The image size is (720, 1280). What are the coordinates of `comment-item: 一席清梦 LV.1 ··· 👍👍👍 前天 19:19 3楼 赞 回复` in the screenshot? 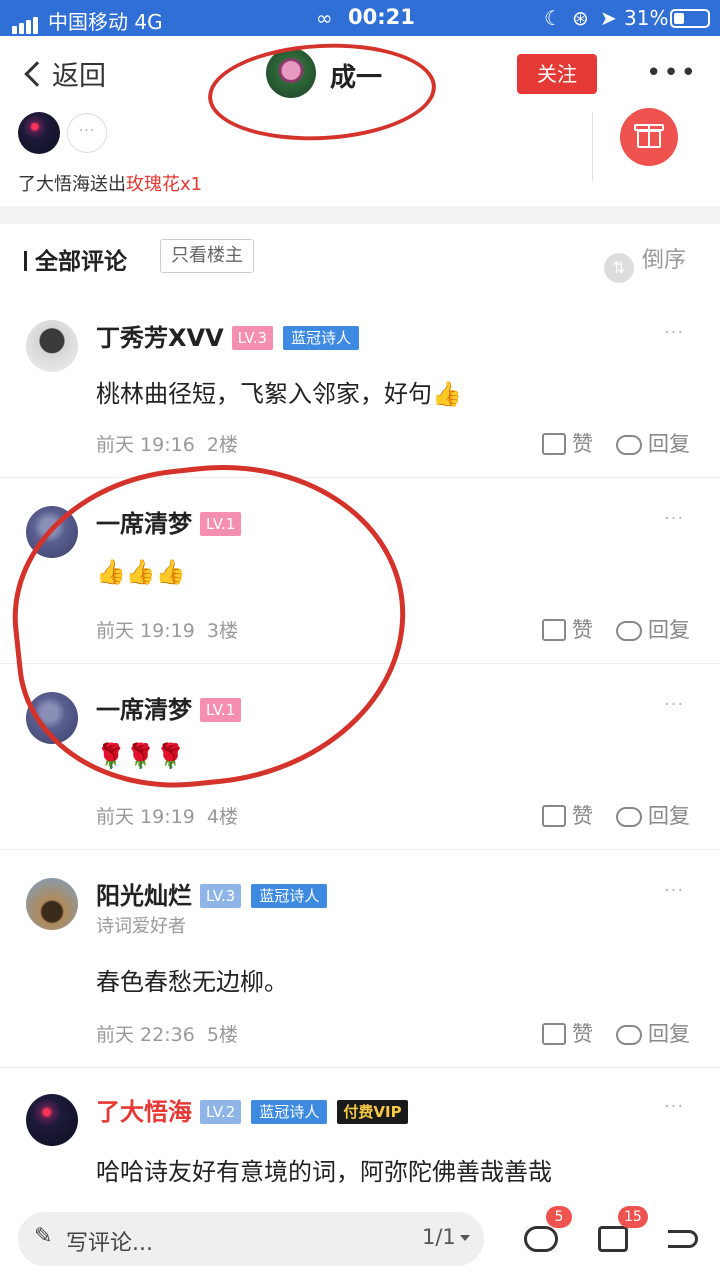 It's located at (360, 571).